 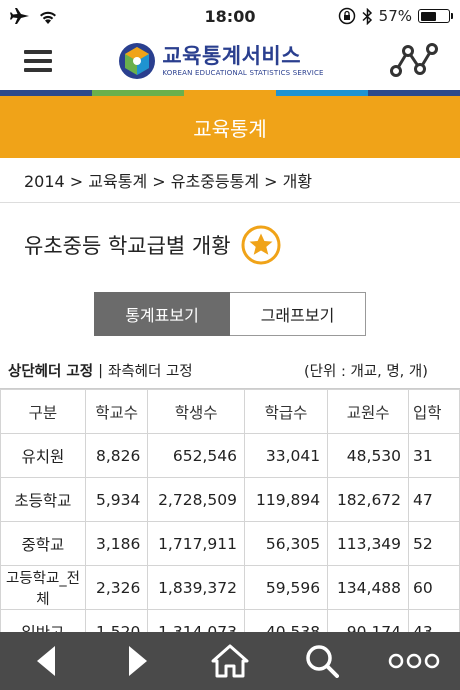 I want to click on status-bar: 18:00 57%, so click(x=230, y=16).